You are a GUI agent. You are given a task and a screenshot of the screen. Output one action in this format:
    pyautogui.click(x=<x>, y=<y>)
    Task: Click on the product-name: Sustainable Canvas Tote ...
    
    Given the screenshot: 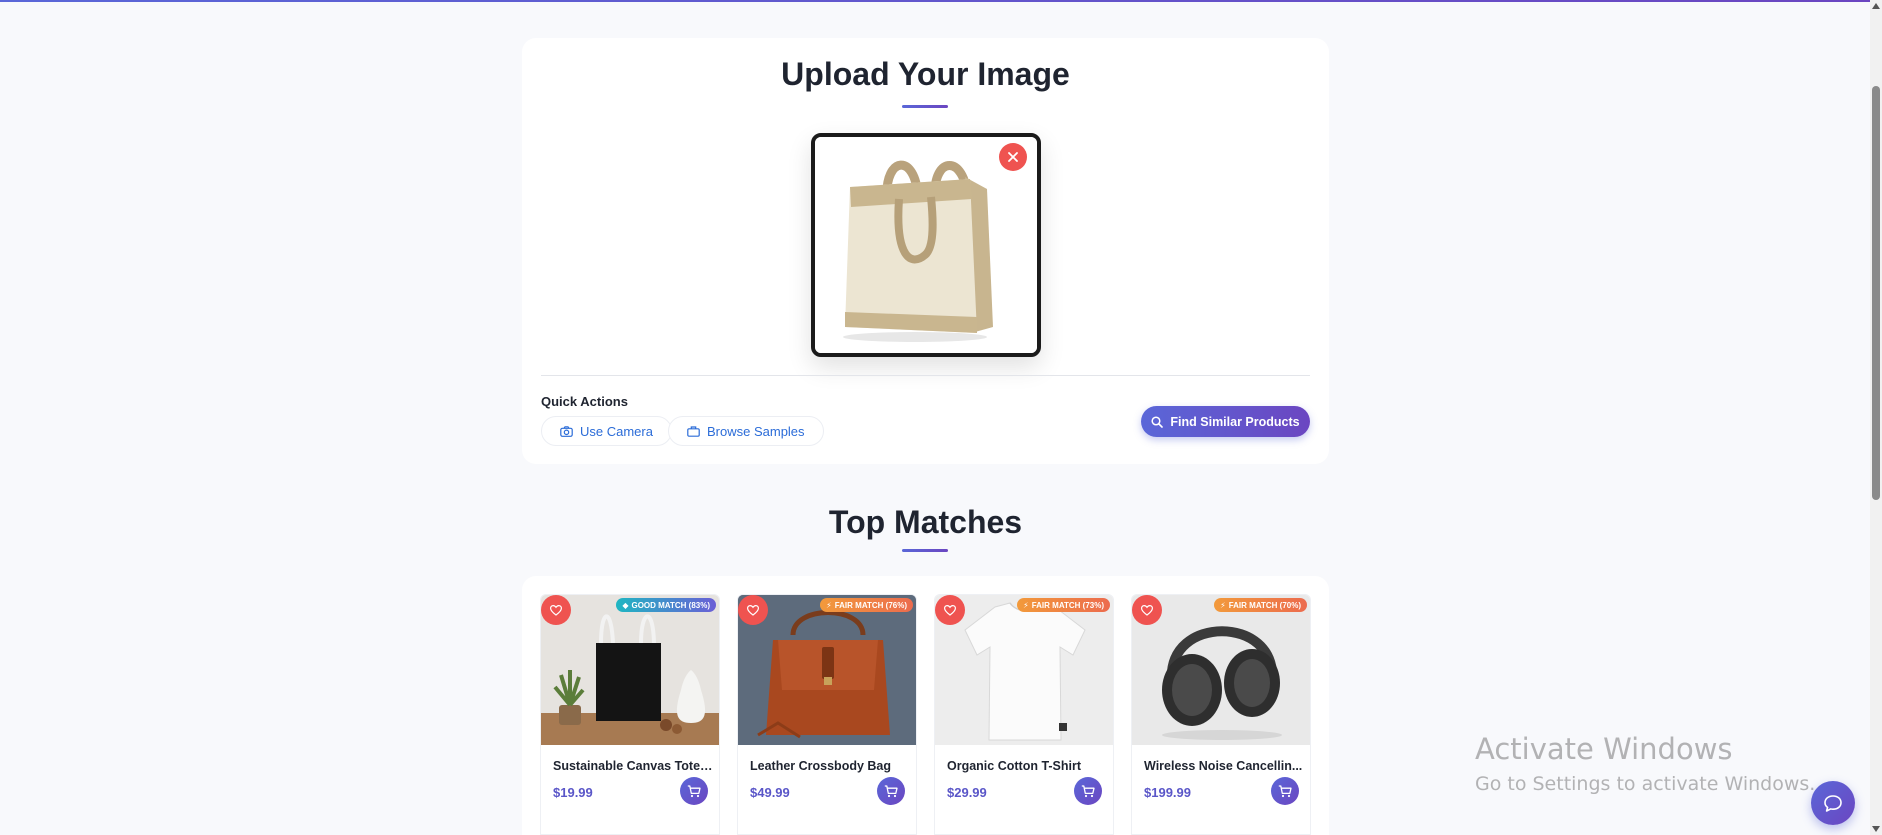 What is the action you would take?
    pyautogui.click(x=633, y=766)
    